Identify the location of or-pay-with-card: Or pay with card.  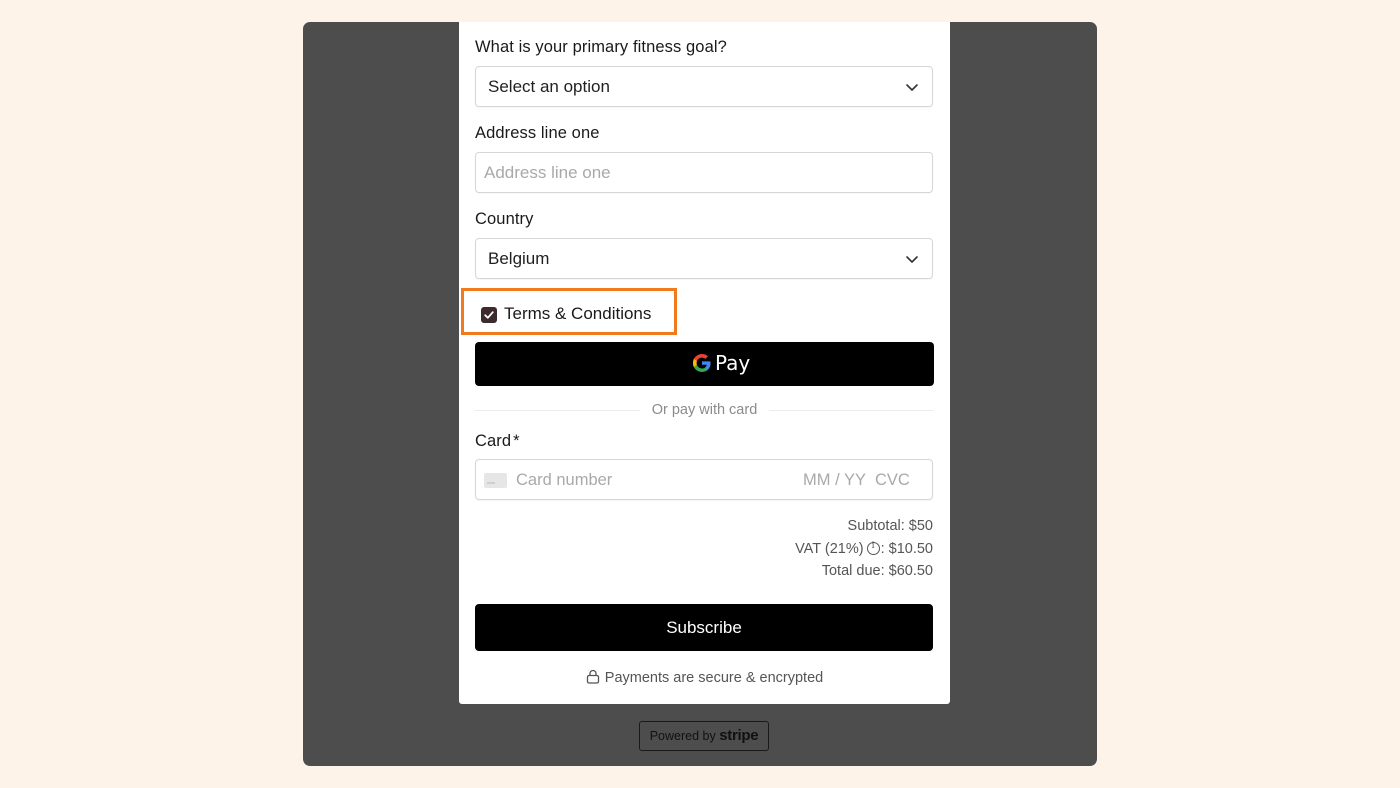
(704, 410).